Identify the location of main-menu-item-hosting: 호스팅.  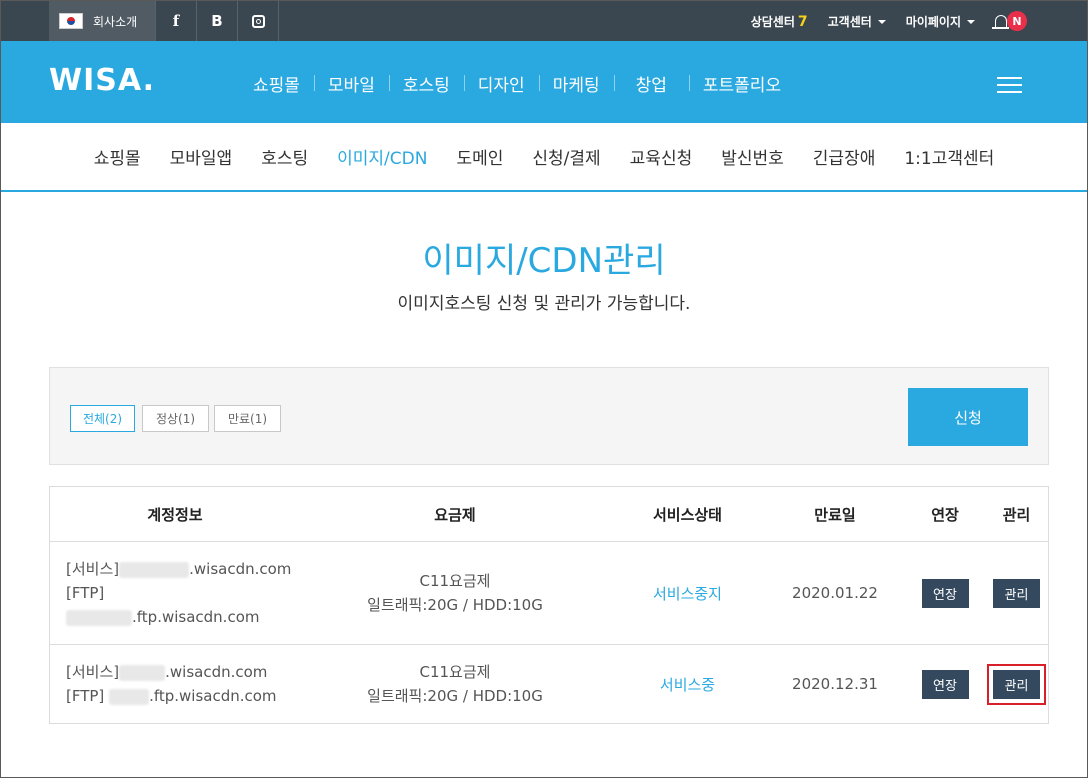
(426, 83).